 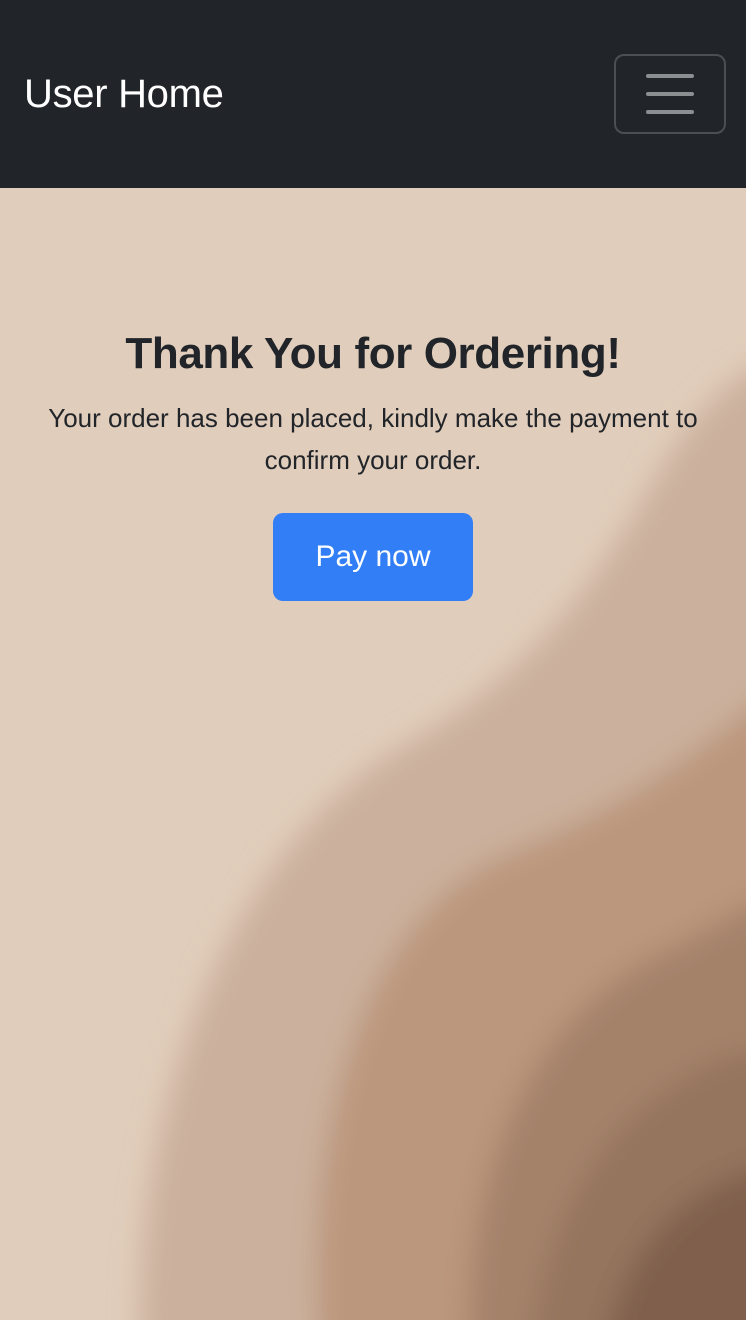 I want to click on menu-toggle-button, so click(x=670, y=94).